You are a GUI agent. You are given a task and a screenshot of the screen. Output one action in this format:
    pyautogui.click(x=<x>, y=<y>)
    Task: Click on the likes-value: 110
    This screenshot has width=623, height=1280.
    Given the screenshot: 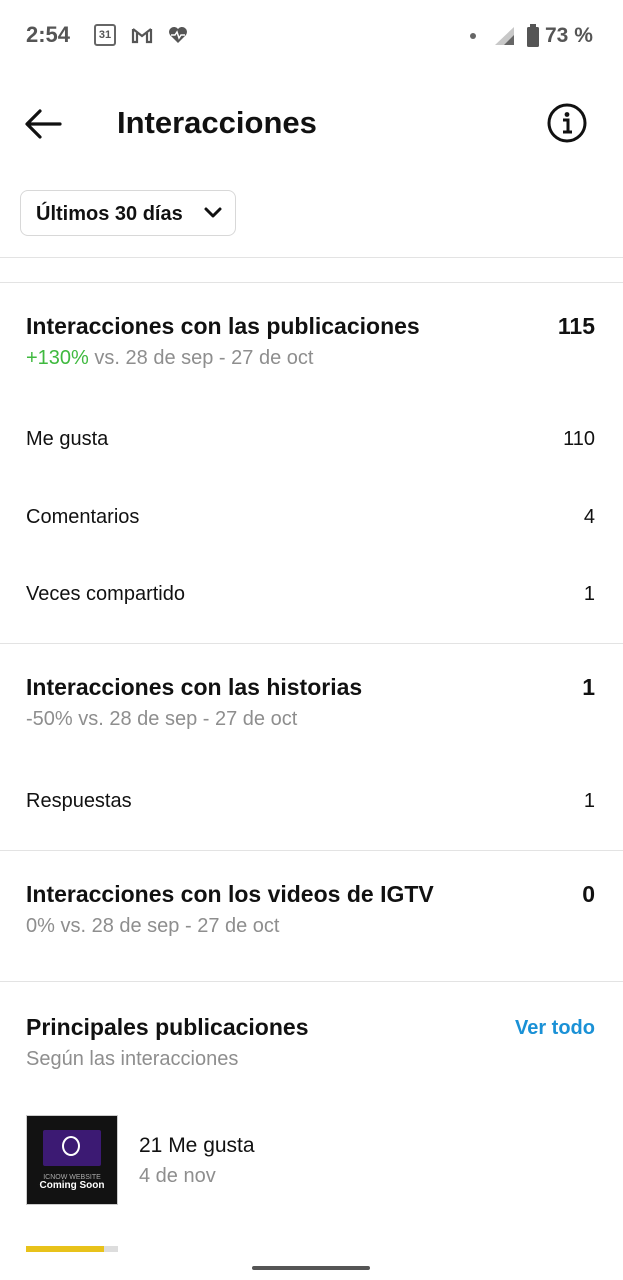 What is the action you would take?
    pyautogui.click(x=579, y=439)
    